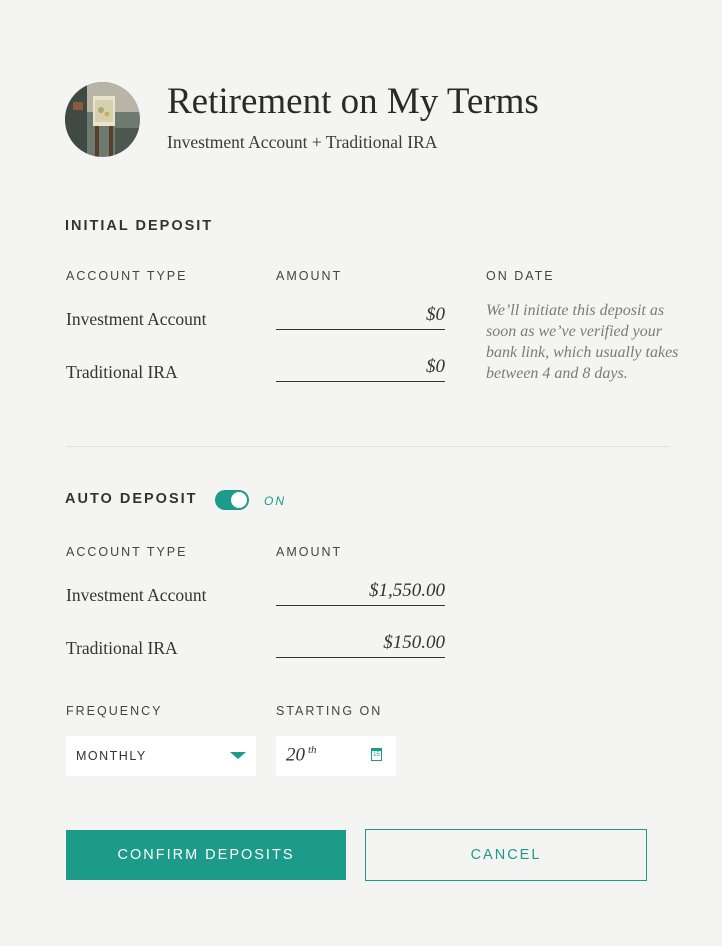 The image size is (722, 946). I want to click on starting-day-suffix: th, so click(312, 750).